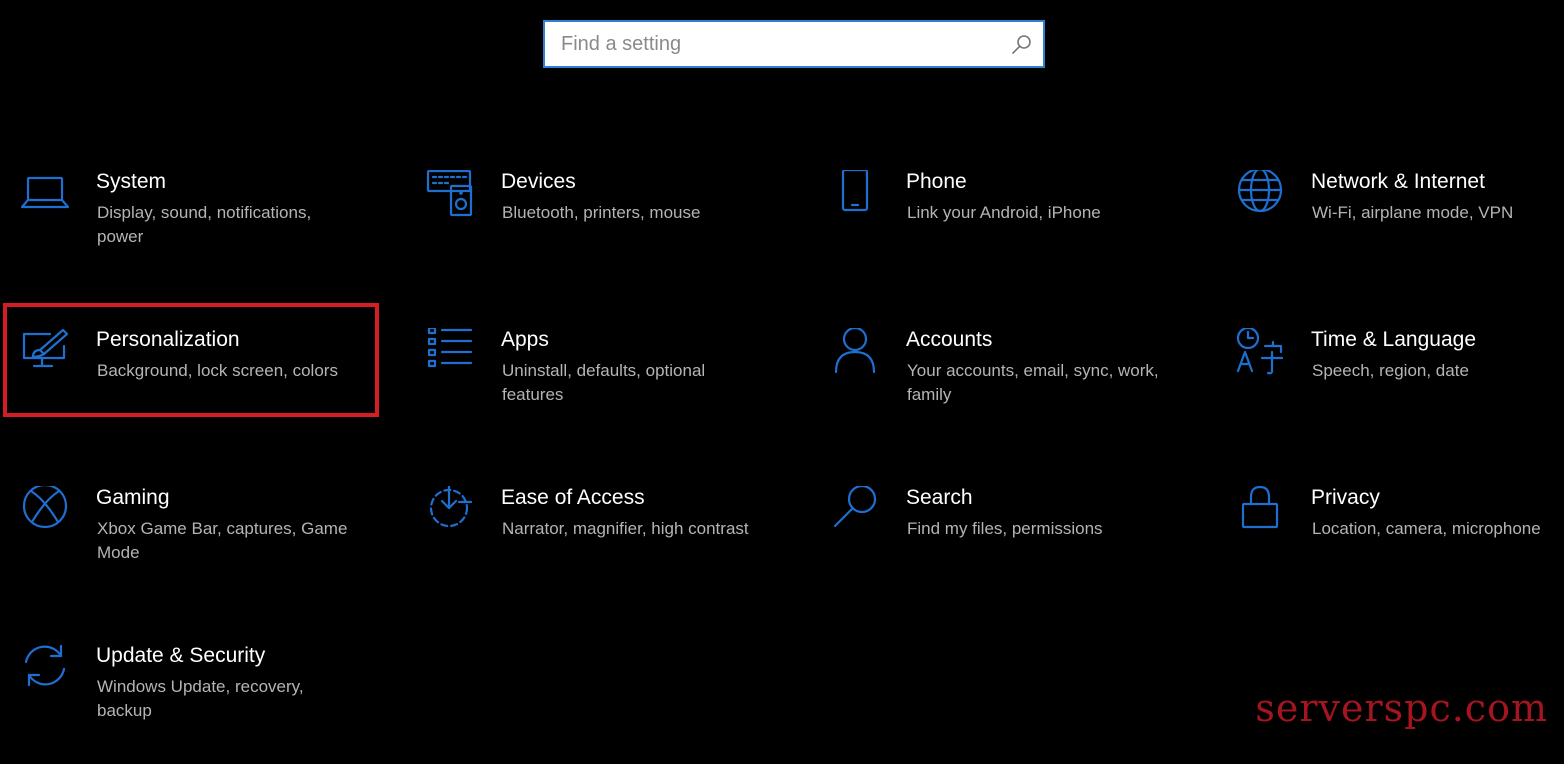 This screenshot has width=1564, height=764. I want to click on tile-description: Uninstall, defaults, optional features, so click(604, 382).